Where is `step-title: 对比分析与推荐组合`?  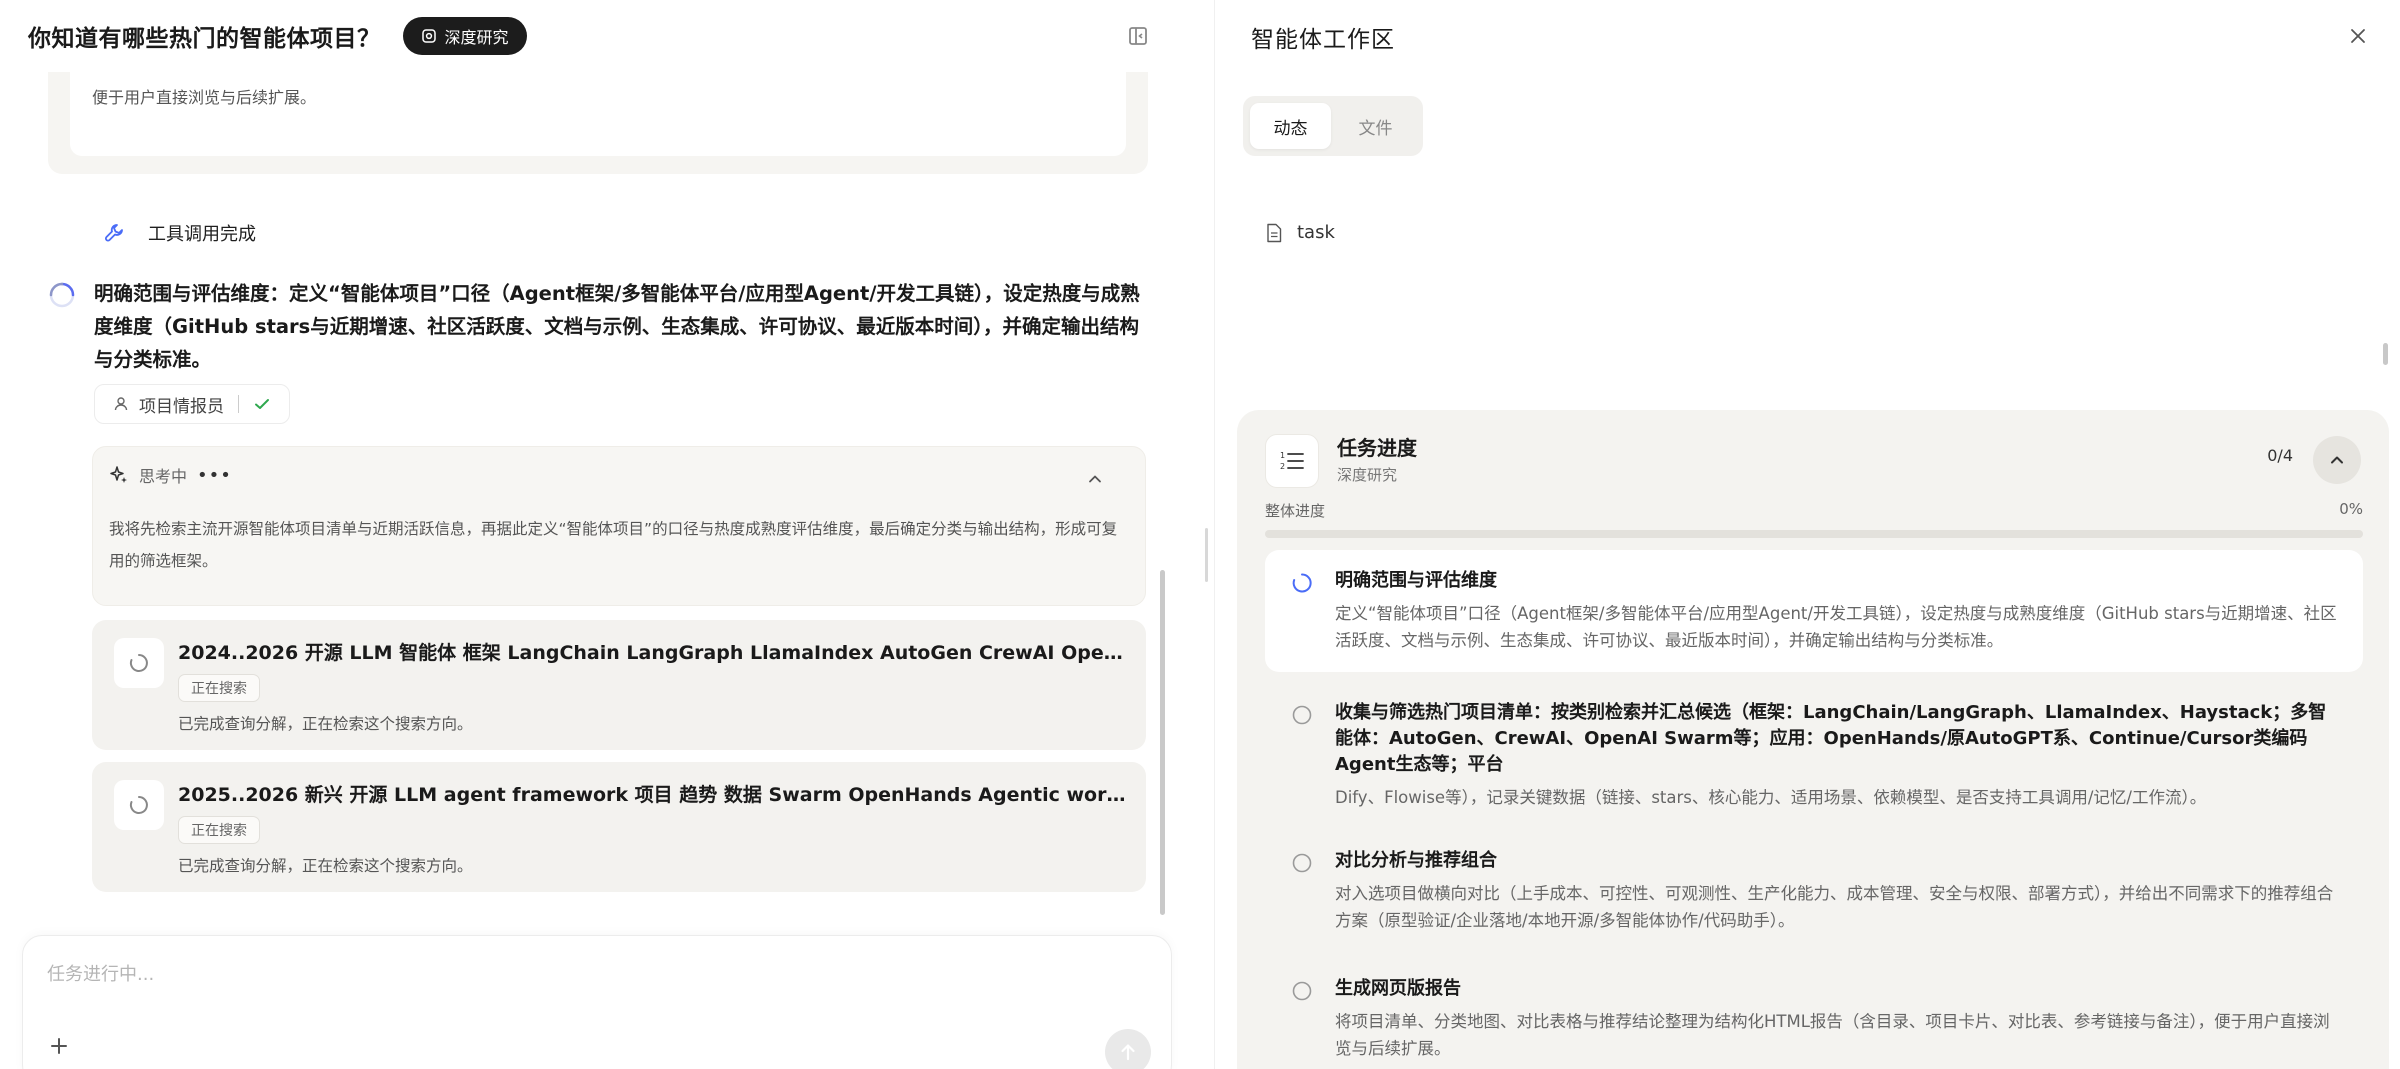 step-title: 对比分析与推荐组合 is located at coordinates (1416, 860).